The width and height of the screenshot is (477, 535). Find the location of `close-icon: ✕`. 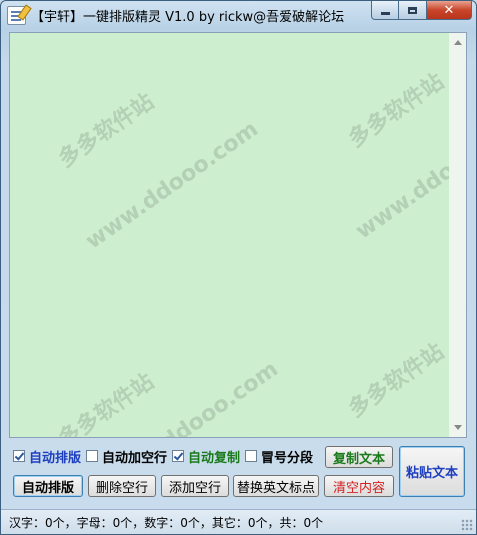

close-icon: ✕ is located at coordinates (449, 10).